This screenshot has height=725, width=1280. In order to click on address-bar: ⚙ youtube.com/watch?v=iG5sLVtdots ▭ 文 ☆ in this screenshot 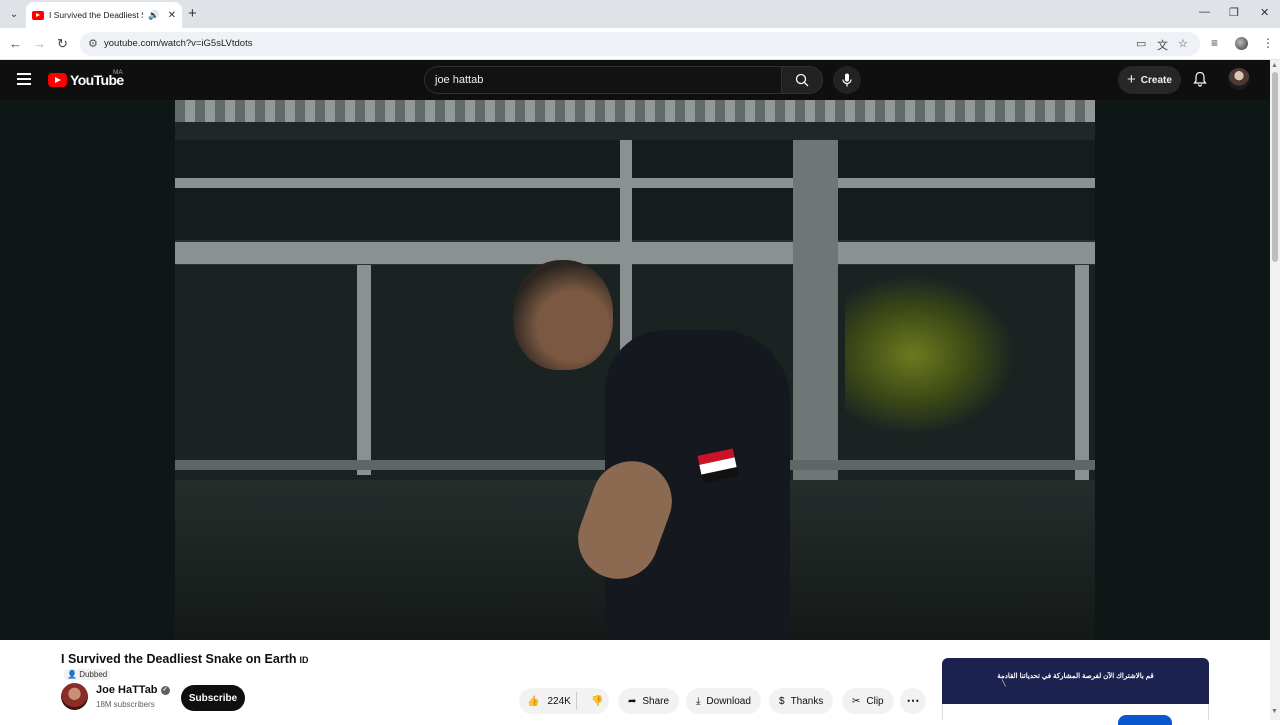, I will do `click(640, 44)`.